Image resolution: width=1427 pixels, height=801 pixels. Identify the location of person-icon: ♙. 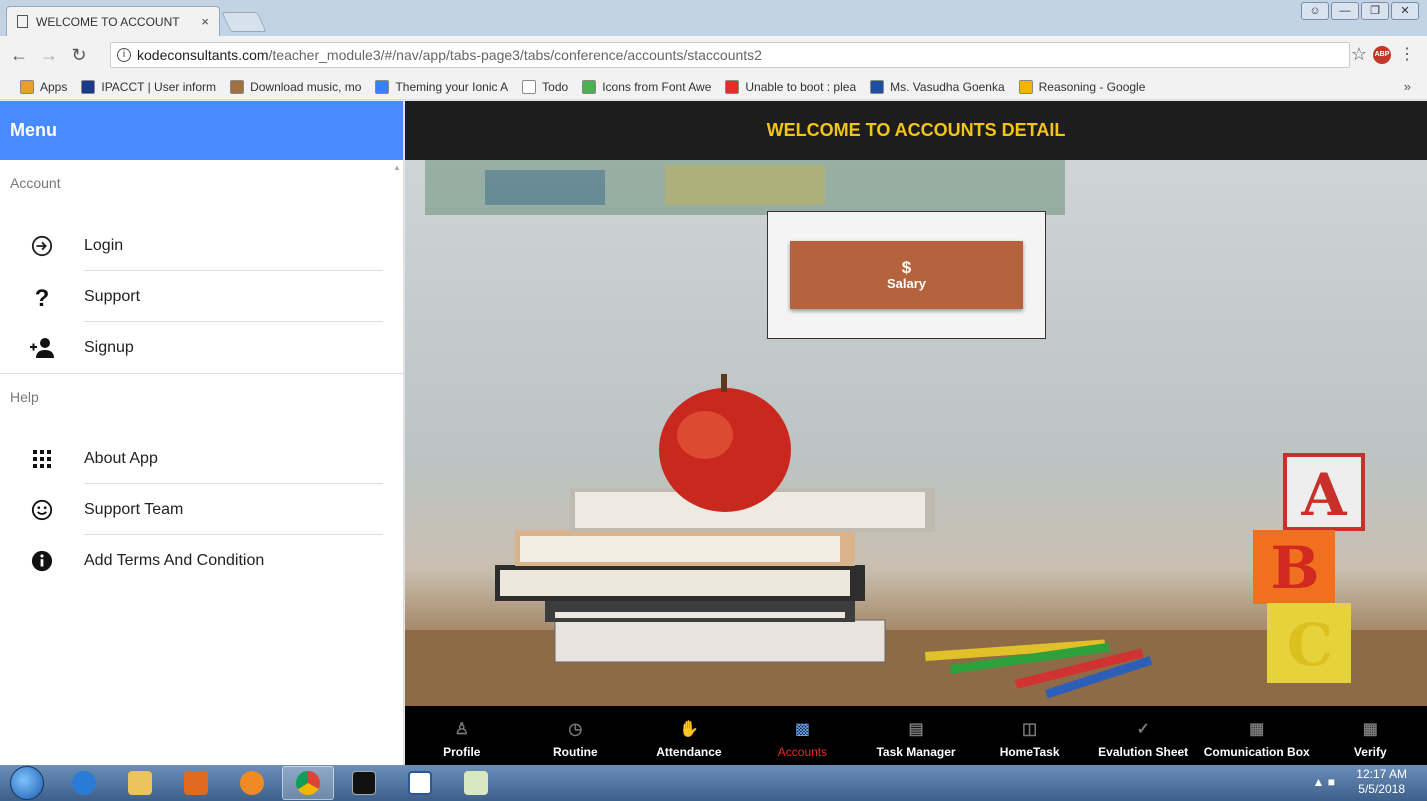
(461, 729).